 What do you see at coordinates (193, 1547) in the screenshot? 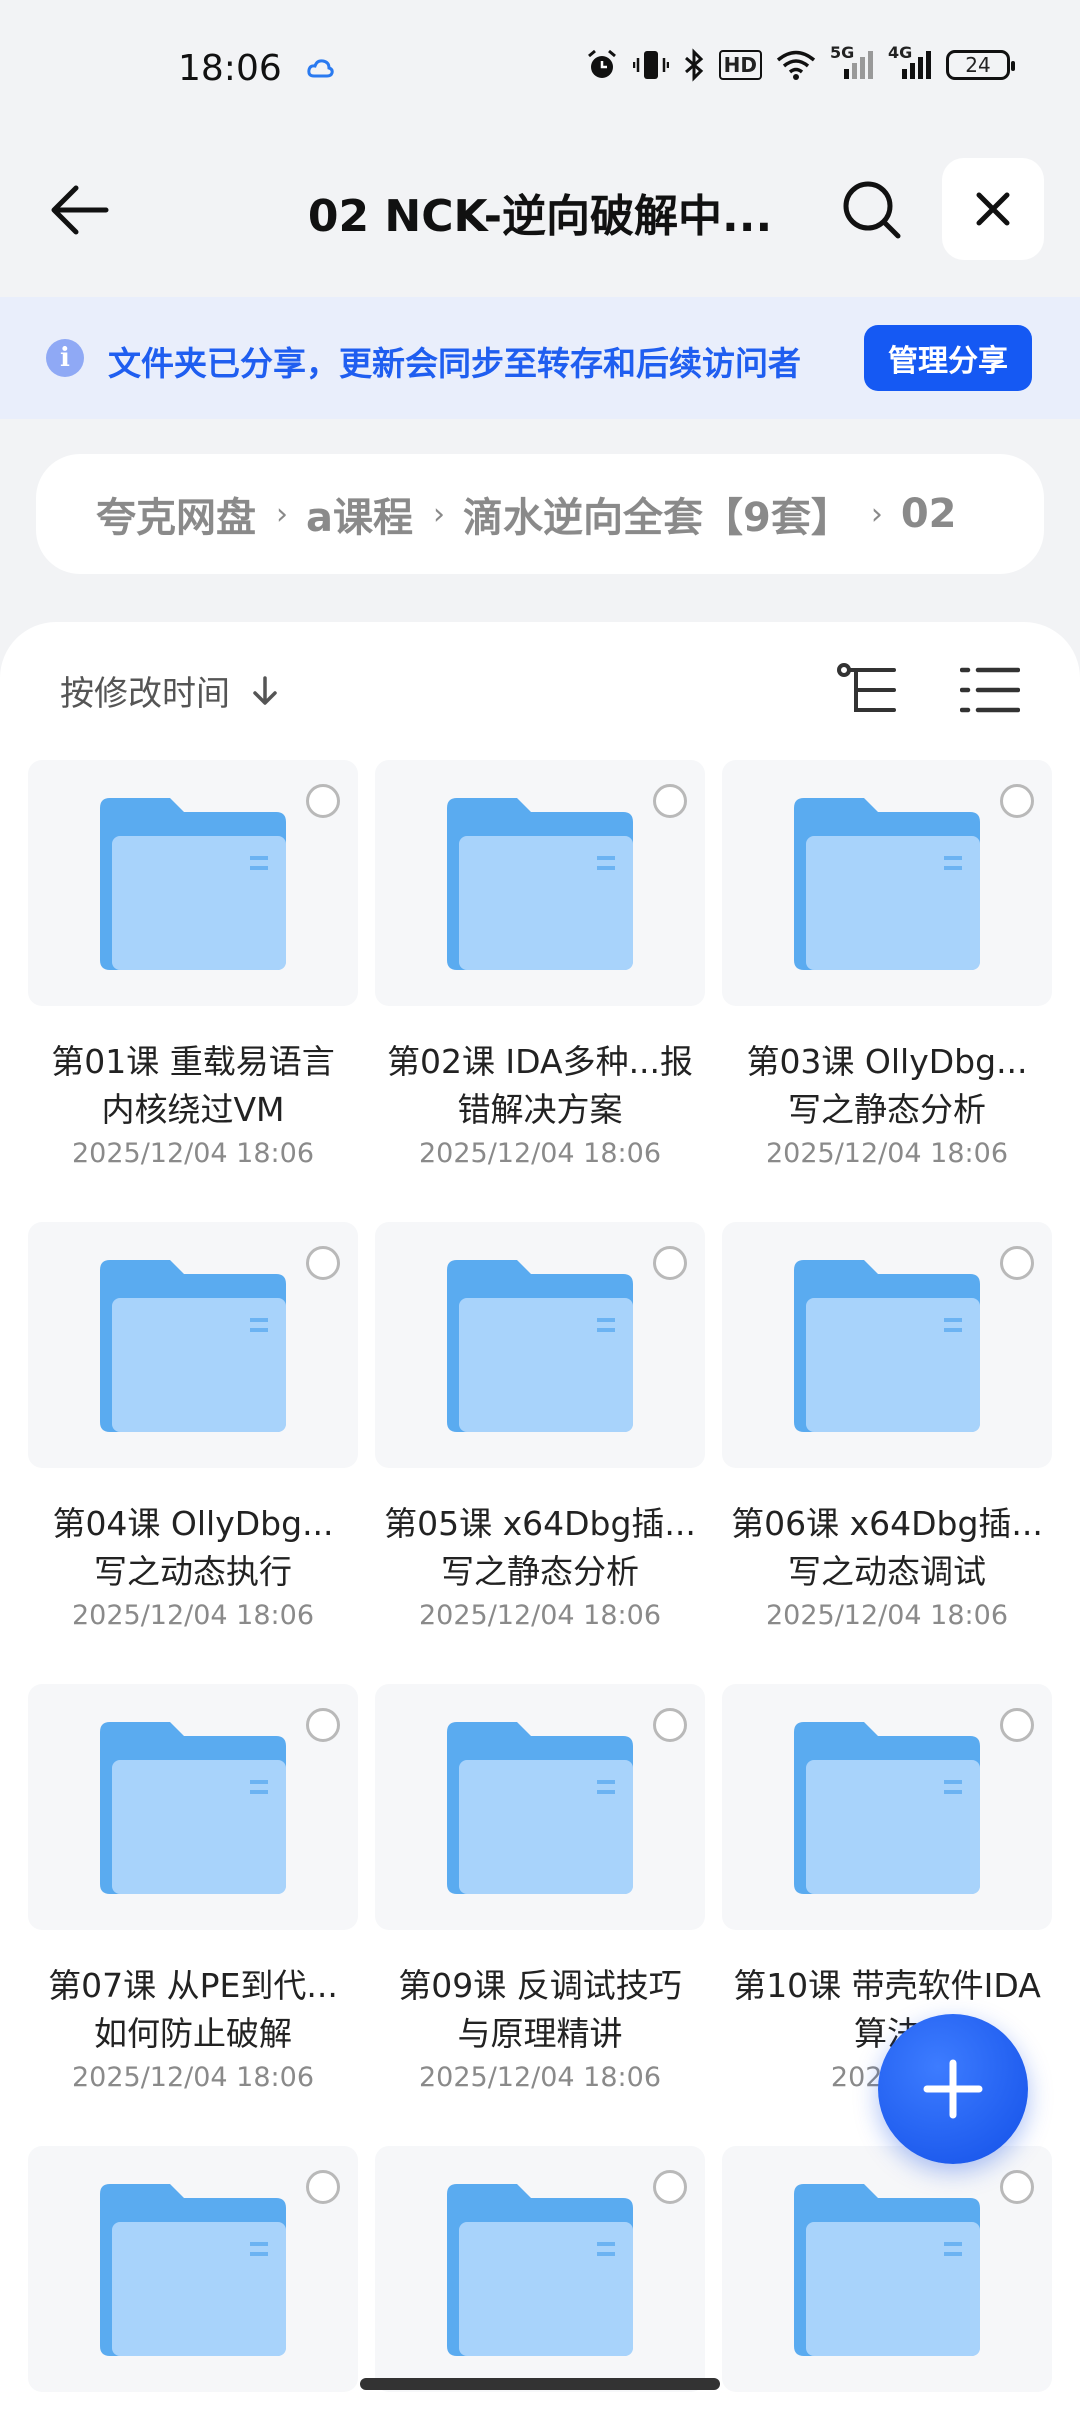
I see `folder-name: 第04课 OllyDbg...写之动态执行` at bounding box center [193, 1547].